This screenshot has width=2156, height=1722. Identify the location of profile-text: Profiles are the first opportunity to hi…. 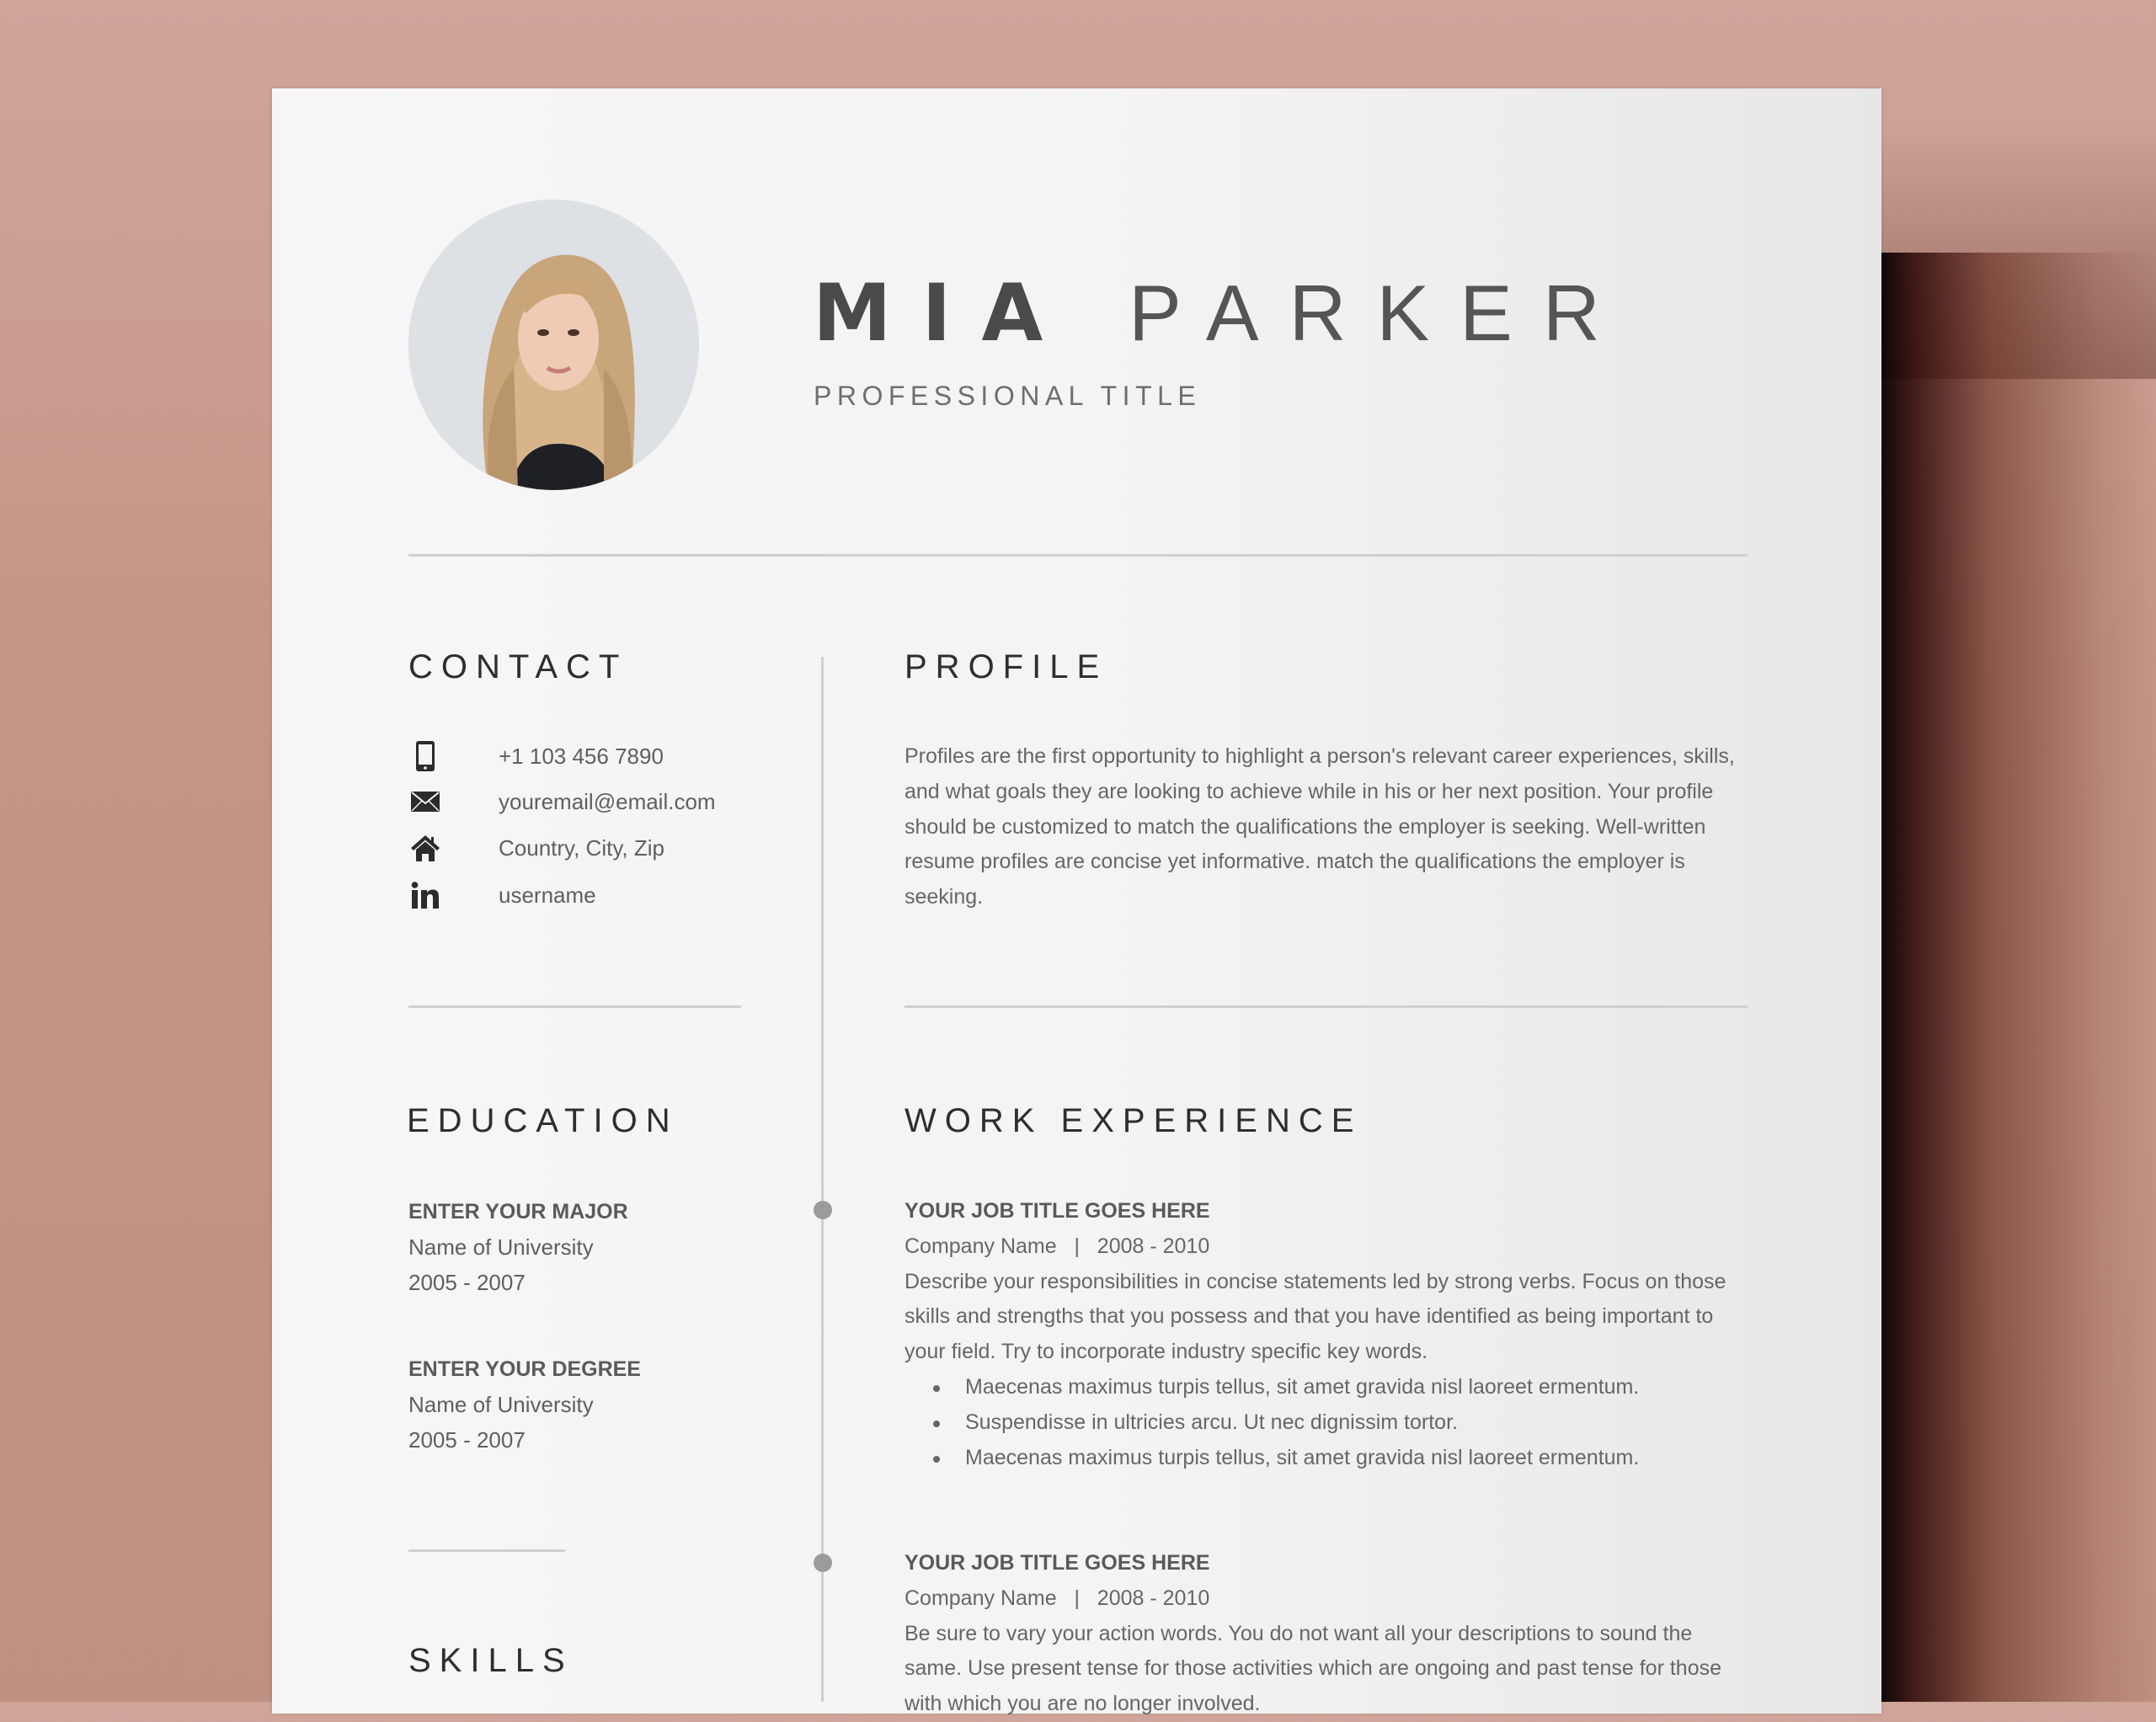
(1320, 826).